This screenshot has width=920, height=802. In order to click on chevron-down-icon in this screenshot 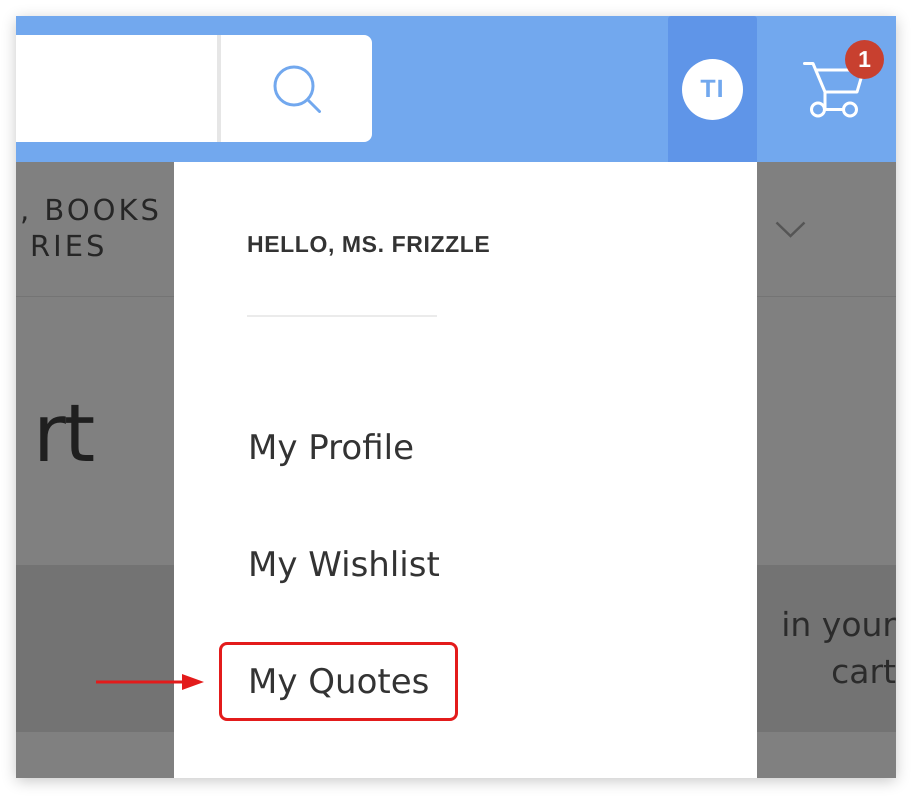, I will do `click(790, 229)`.